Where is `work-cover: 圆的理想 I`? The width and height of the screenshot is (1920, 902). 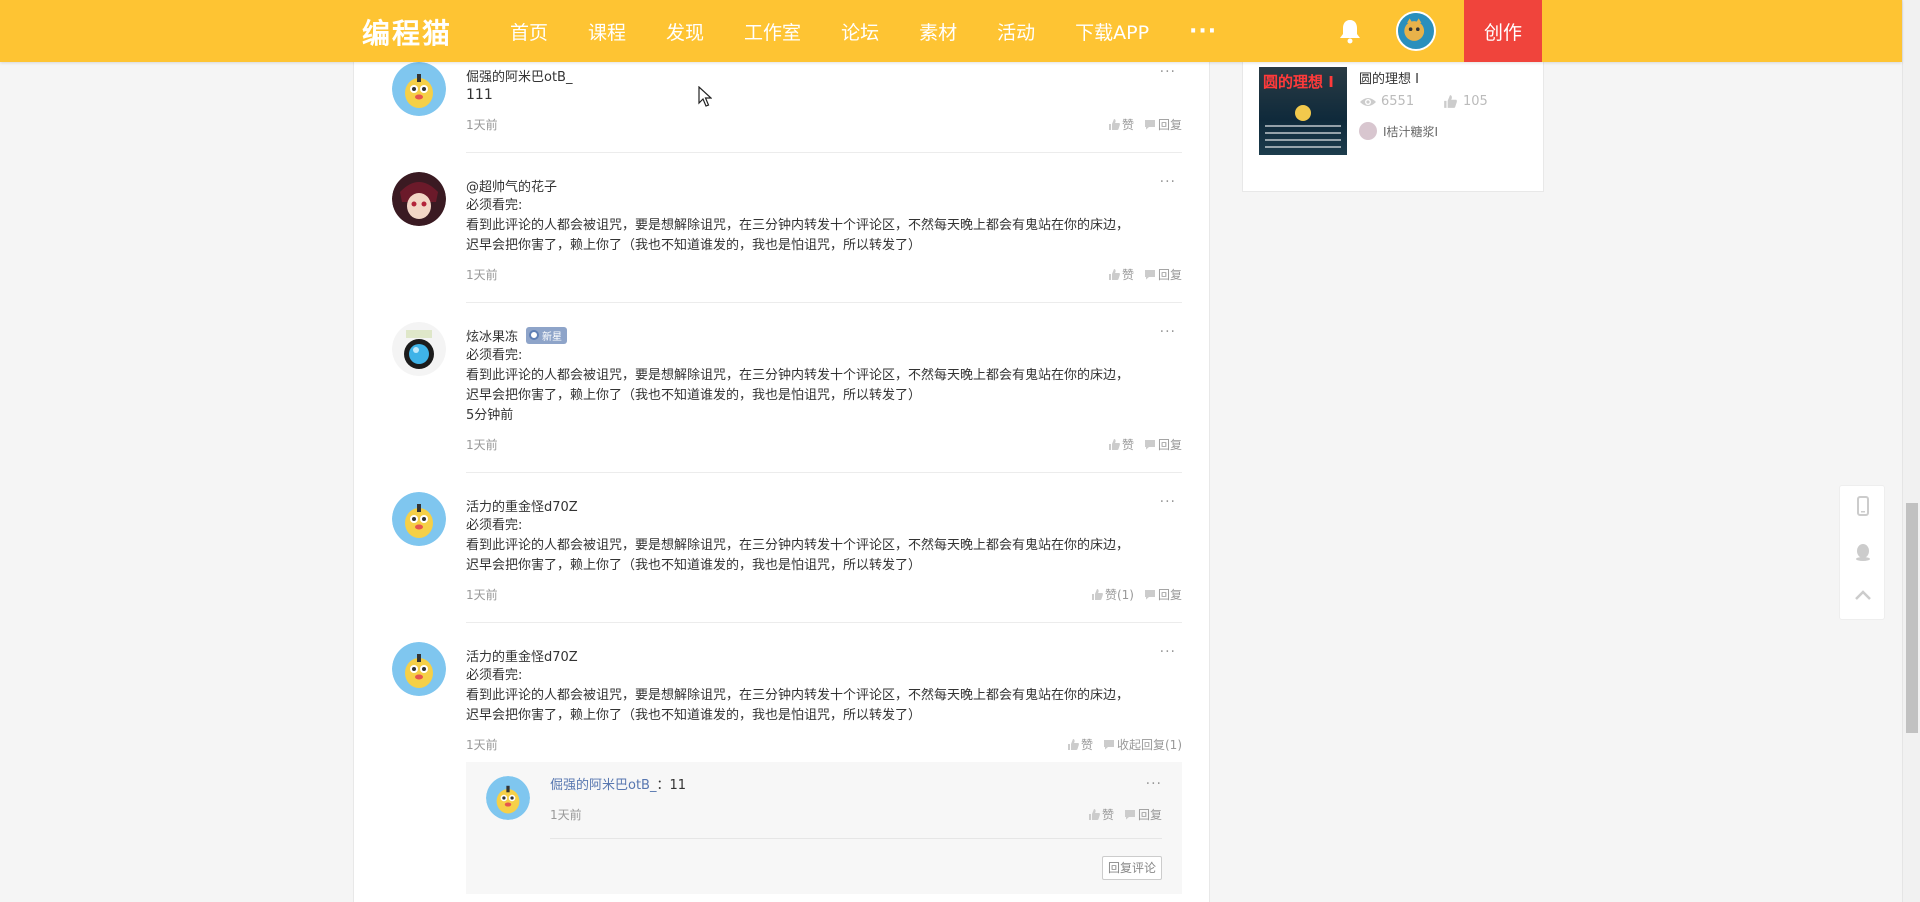
work-cover: 圆的理想 I is located at coordinates (1303, 111).